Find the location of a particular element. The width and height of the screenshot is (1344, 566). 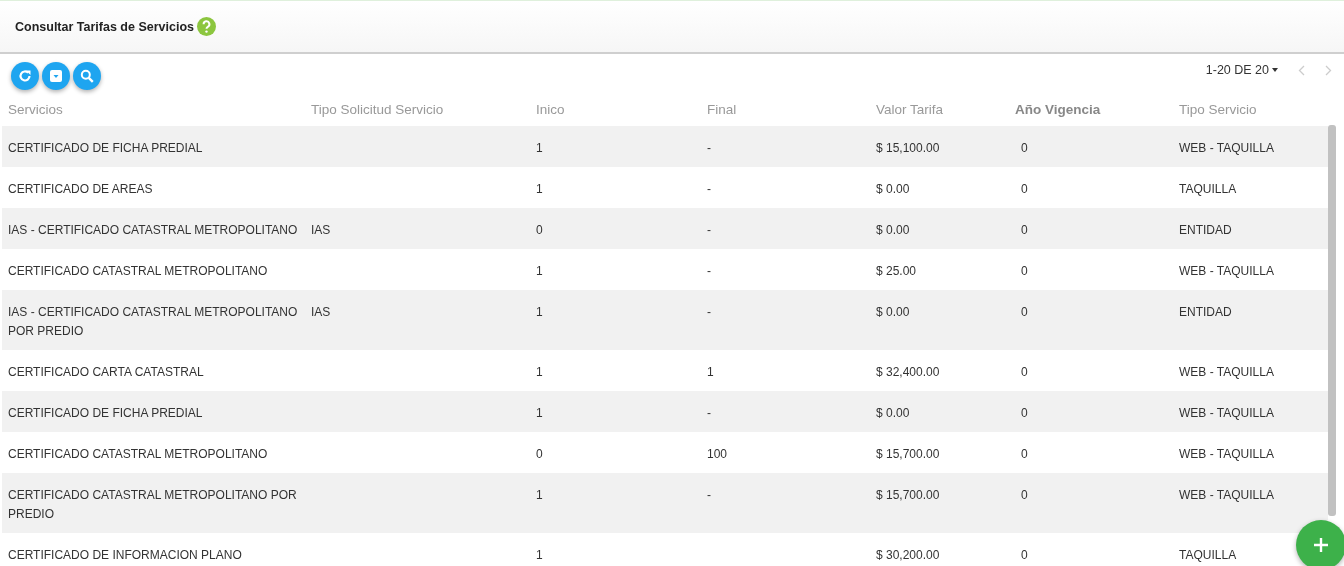

scrollbar is located at coordinates (1332, 320).